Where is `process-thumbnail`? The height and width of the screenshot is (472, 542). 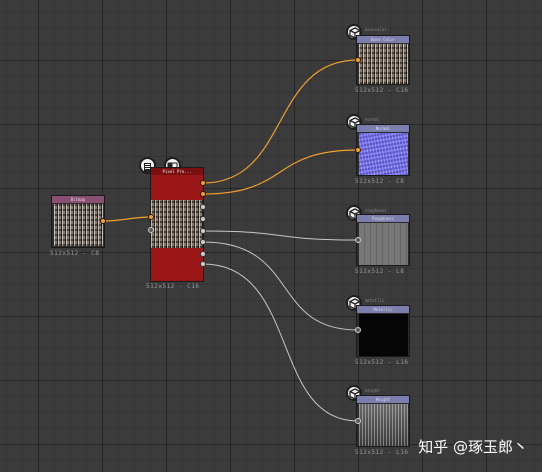
process-thumbnail is located at coordinates (177, 224).